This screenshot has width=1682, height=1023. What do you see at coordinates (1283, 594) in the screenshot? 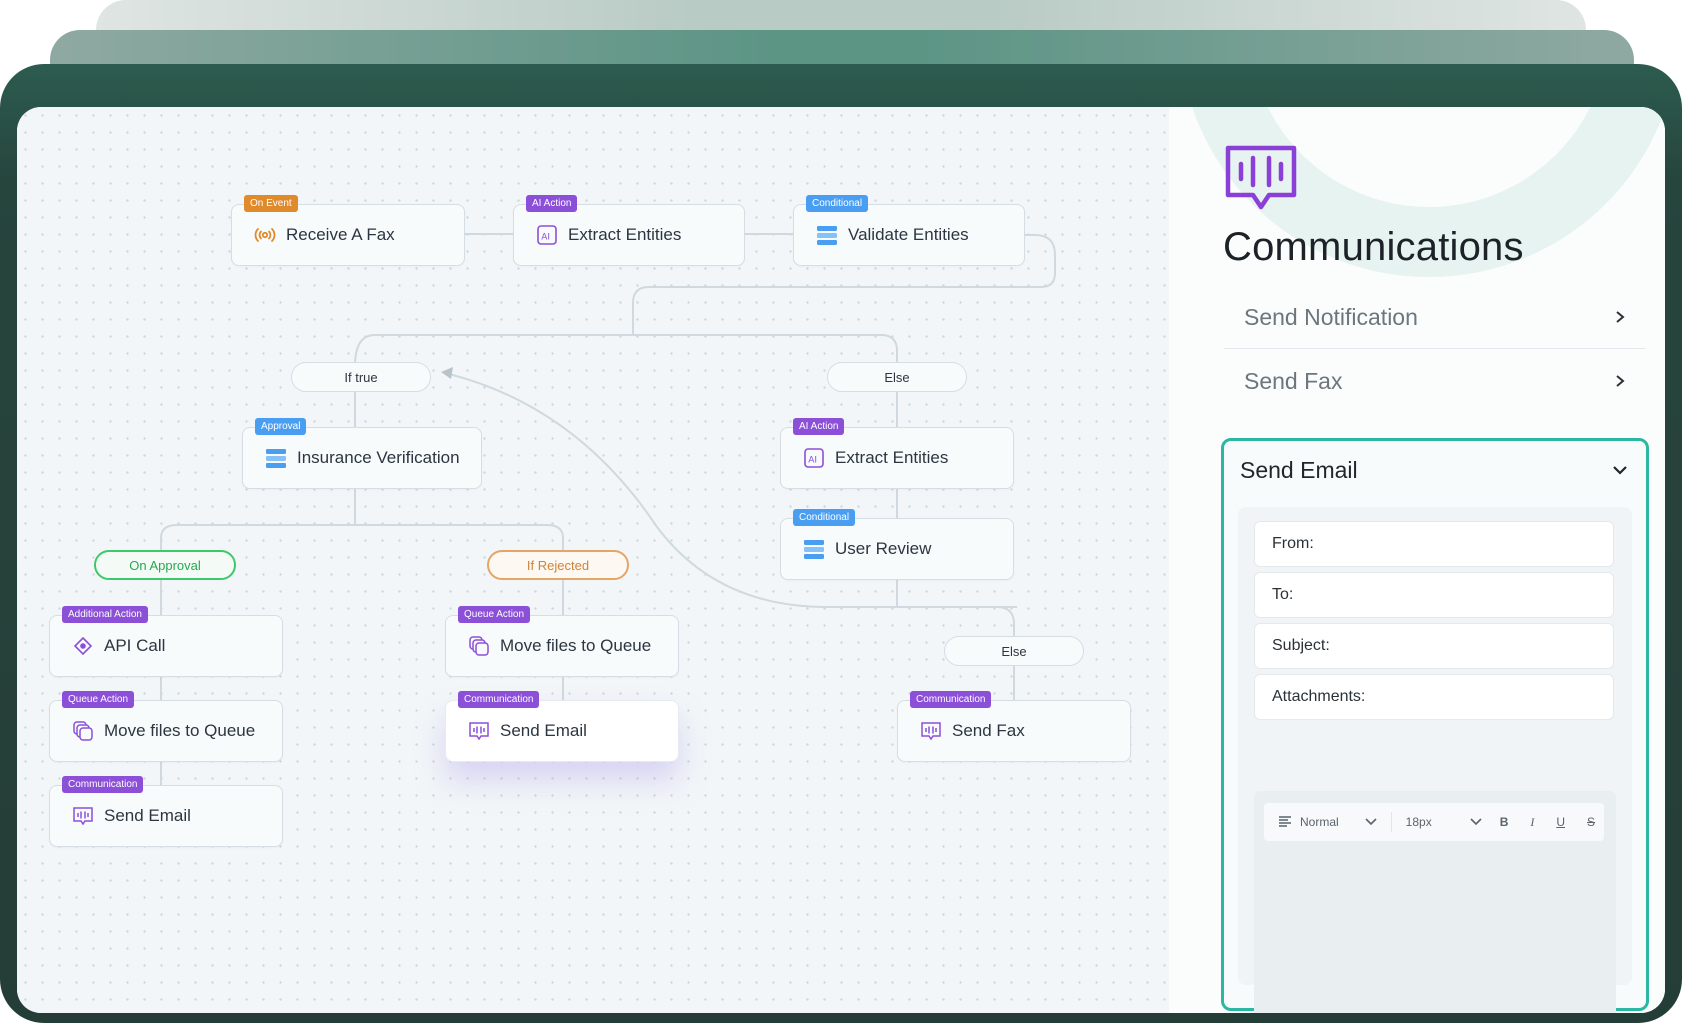
I see `field-label: To:` at bounding box center [1283, 594].